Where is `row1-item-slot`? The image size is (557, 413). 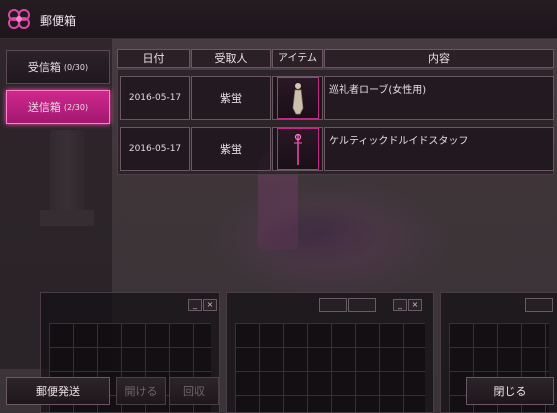 row1-item-slot is located at coordinates (297, 98).